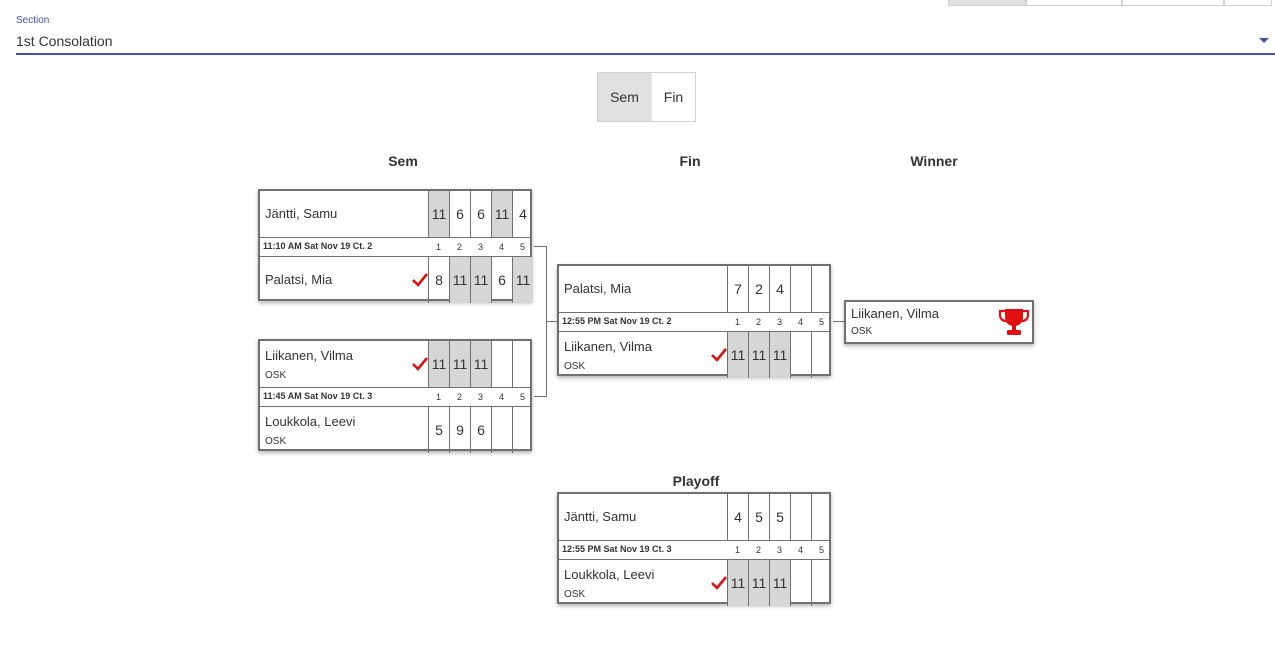 The width and height of the screenshot is (1275, 657). What do you see at coordinates (617, 321) in the screenshot?
I see `match-time: 12:55 PM Sat Nov 19 Ct. 2` at bounding box center [617, 321].